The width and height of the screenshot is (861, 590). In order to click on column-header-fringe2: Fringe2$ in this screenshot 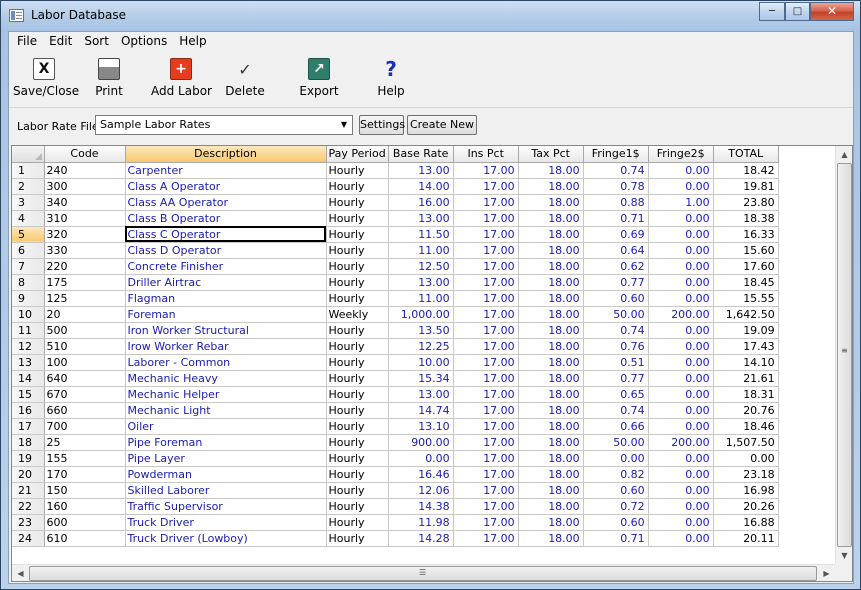, I will do `click(681, 154)`.